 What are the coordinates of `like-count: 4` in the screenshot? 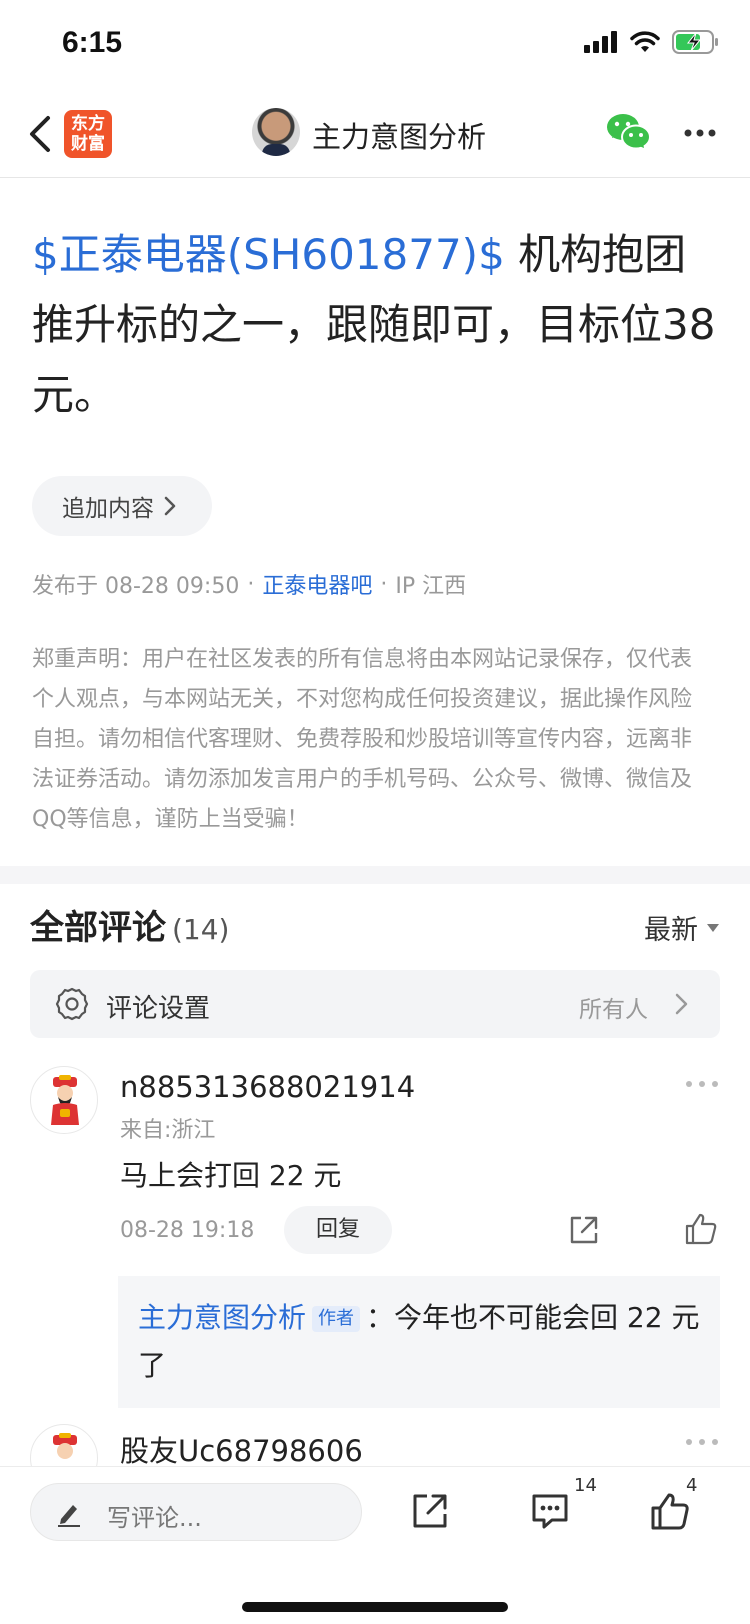 It's located at (692, 1485).